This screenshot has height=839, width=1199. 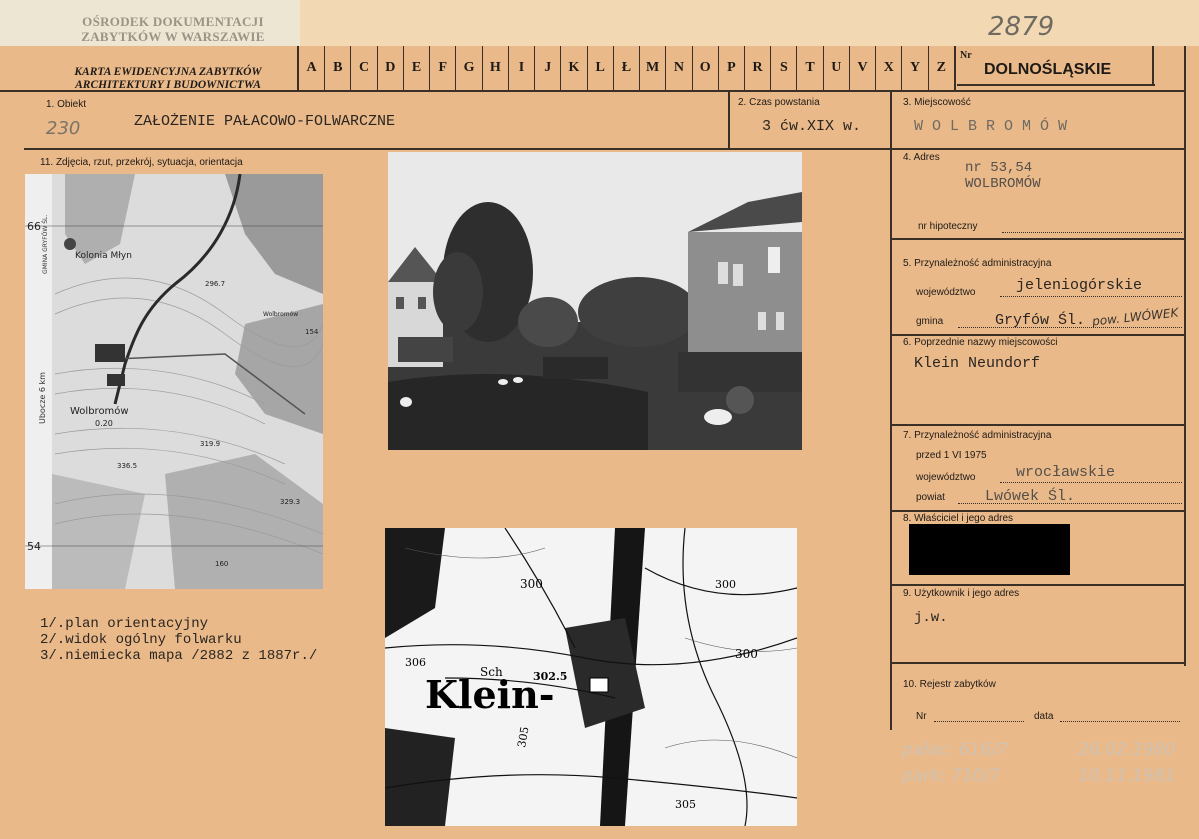 I want to click on letter-4: E, so click(x=417, y=68).